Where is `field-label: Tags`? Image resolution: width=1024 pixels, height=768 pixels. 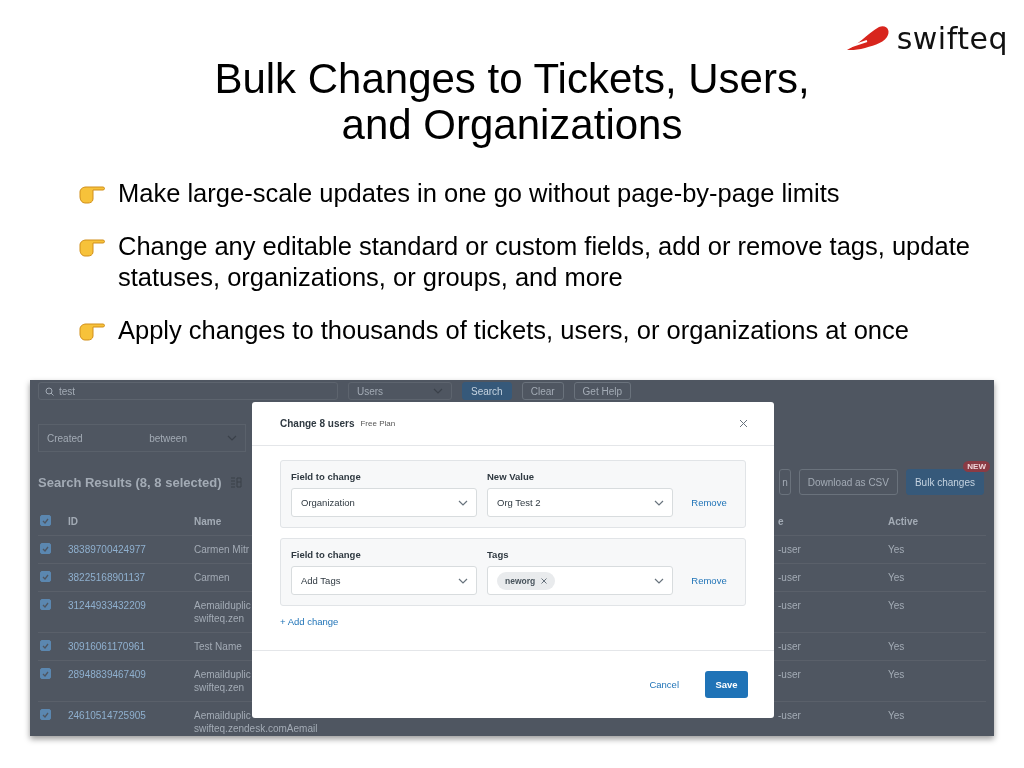
field-label: Tags is located at coordinates (498, 554).